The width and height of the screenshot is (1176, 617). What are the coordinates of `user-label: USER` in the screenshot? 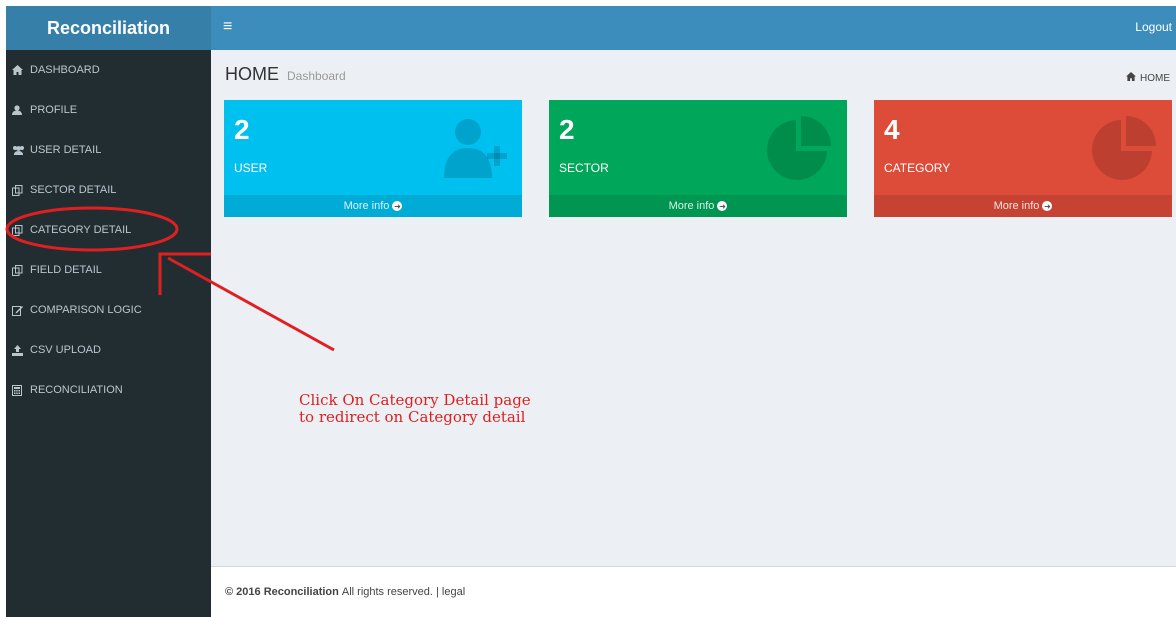 It's located at (251, 168).